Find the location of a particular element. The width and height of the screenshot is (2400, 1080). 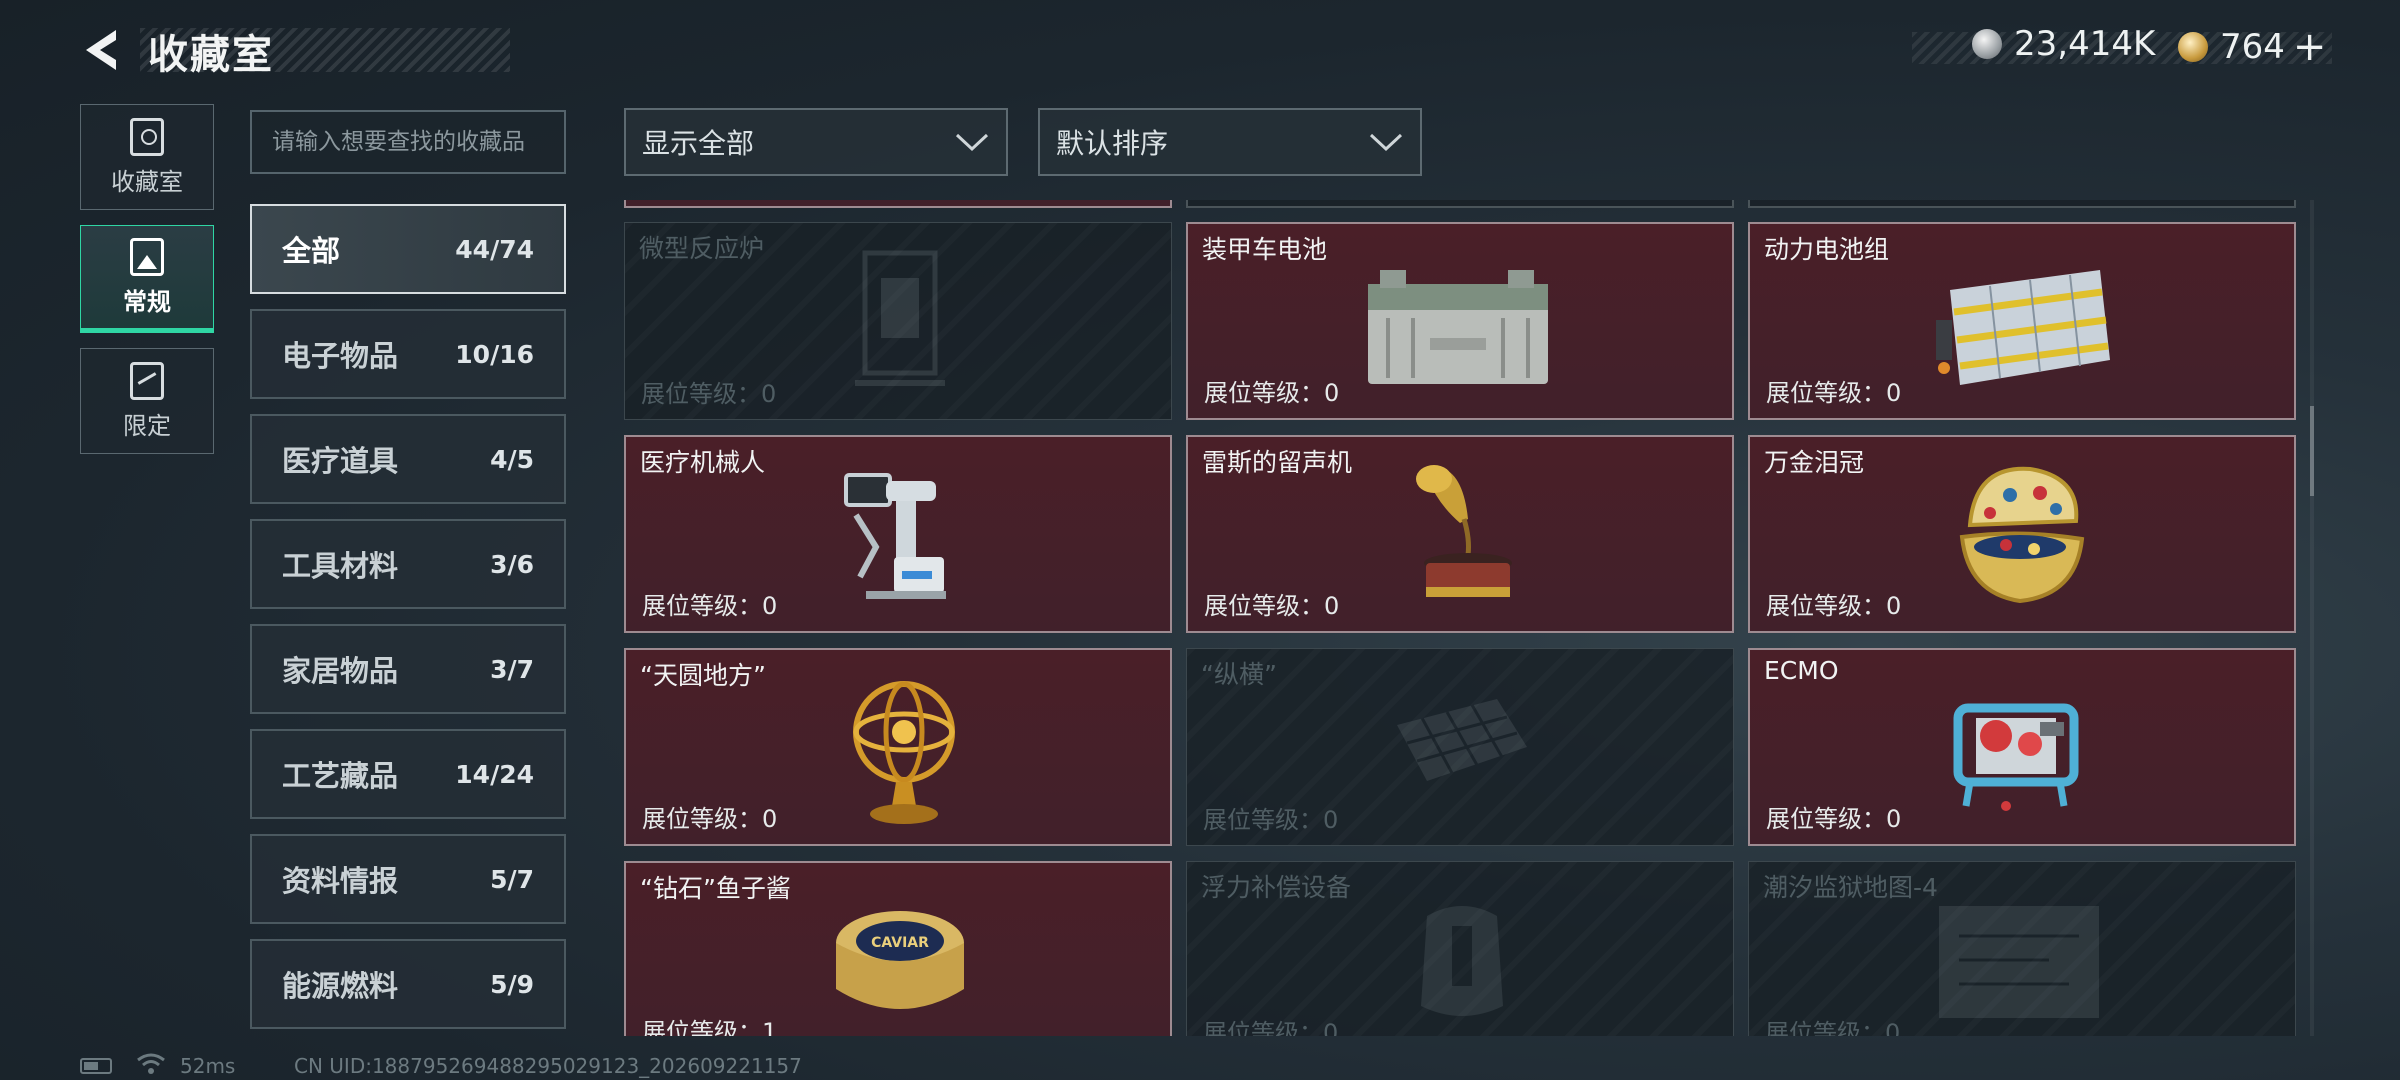

back-arrow-icon is located at coordinates (101, 50).